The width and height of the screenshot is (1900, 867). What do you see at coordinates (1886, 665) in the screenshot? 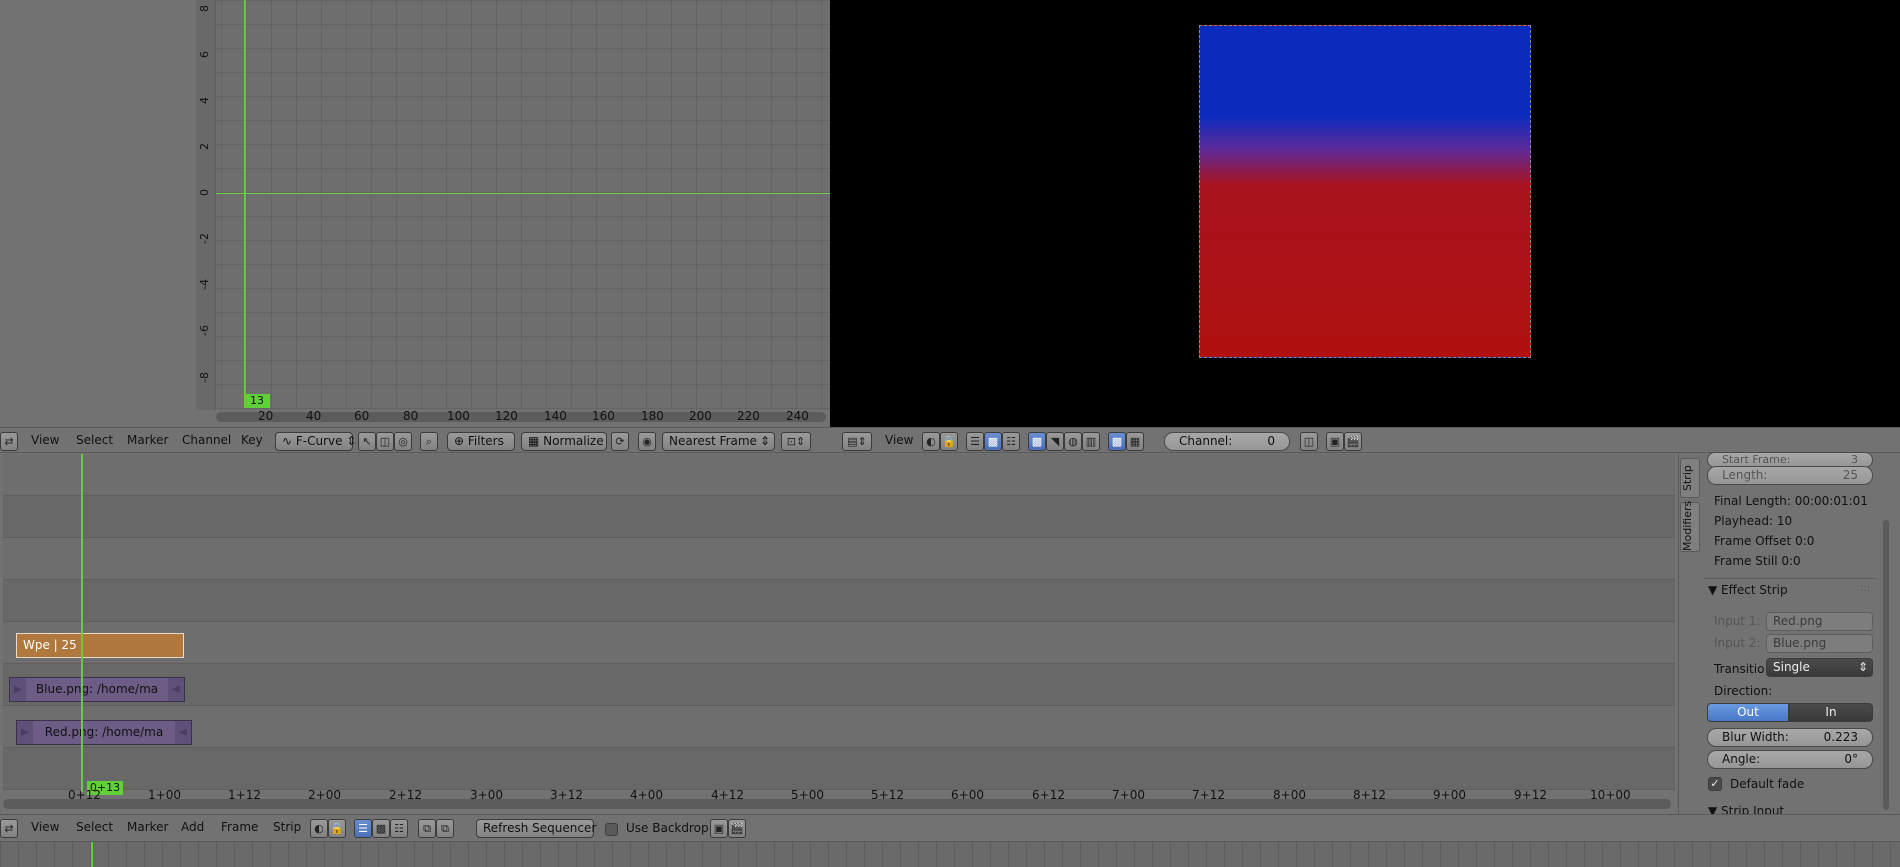
I see `properties-scrollbar` at bounding box center [1886, 665].